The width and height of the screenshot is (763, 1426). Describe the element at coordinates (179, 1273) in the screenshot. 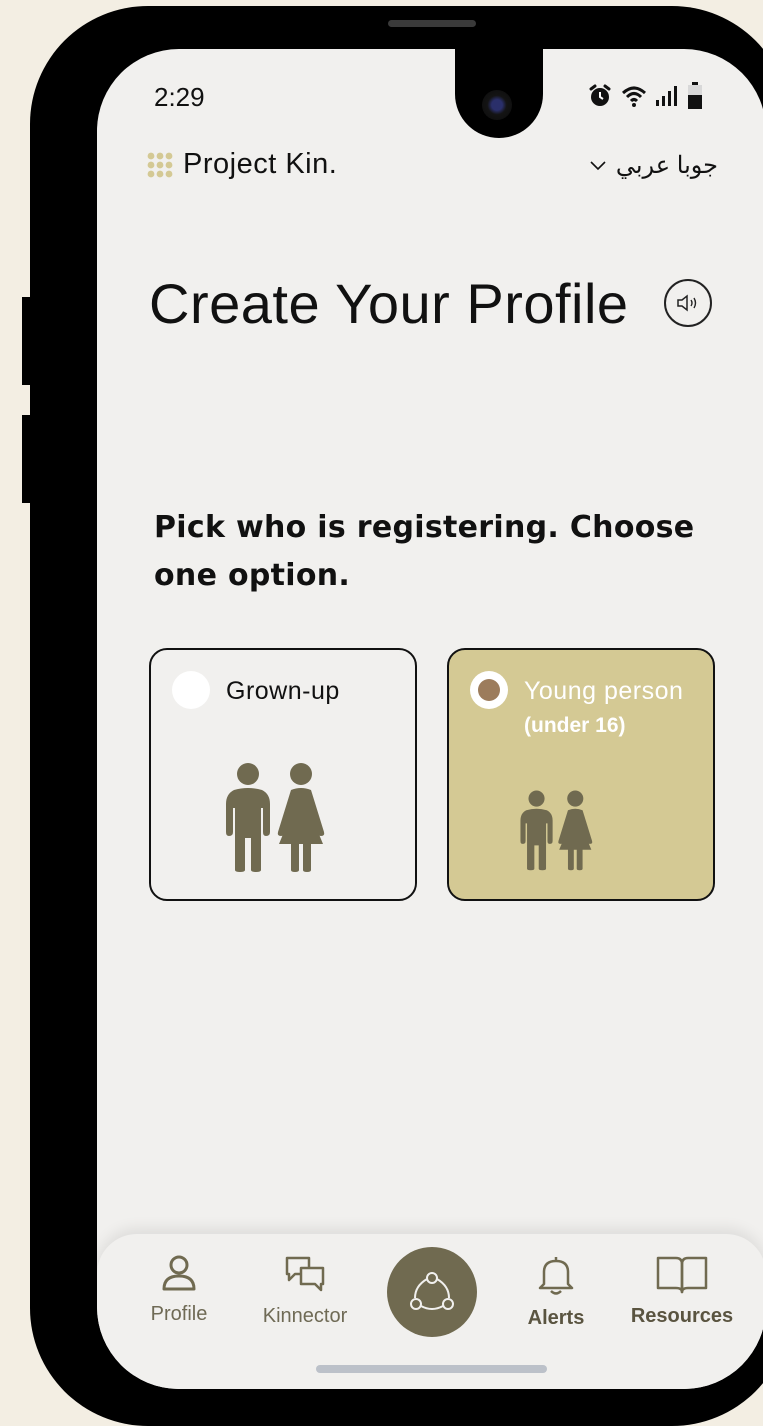

I see `person-icon` at that location.